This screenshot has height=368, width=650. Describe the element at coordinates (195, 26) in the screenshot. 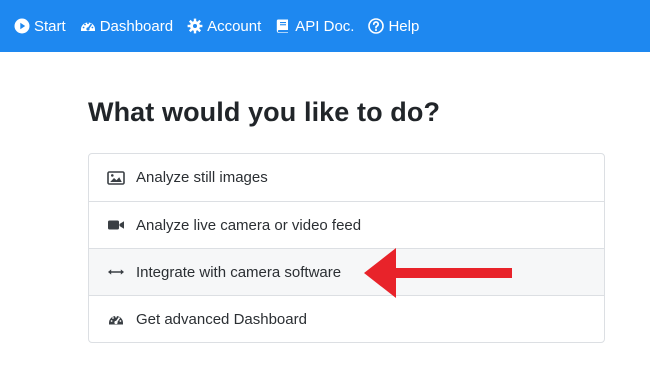

I see `gear-icon` at that location.